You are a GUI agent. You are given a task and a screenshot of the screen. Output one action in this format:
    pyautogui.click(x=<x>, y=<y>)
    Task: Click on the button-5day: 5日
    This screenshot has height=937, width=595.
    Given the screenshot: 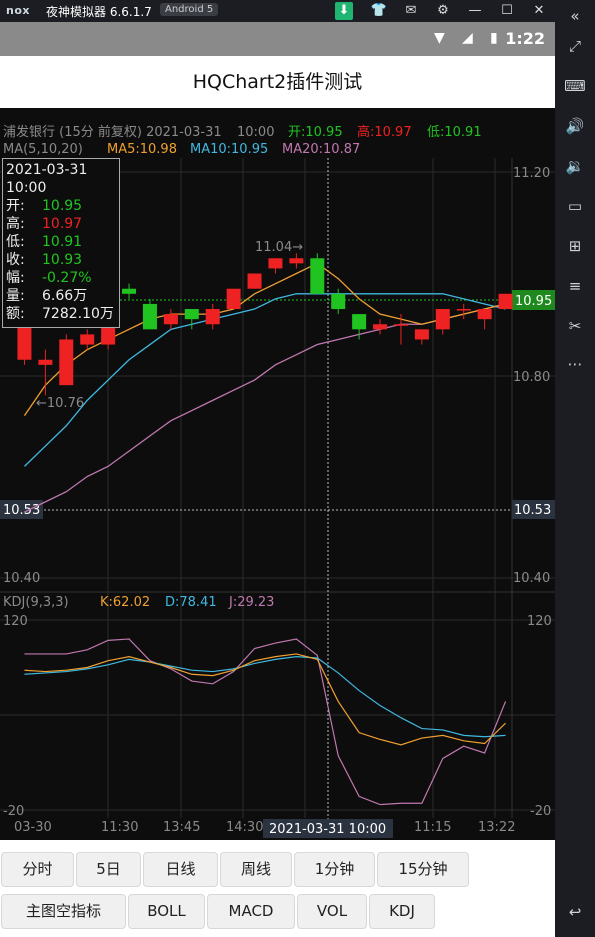 What is the action you would take?
    pyautogui.click(x=108, y=869)
    